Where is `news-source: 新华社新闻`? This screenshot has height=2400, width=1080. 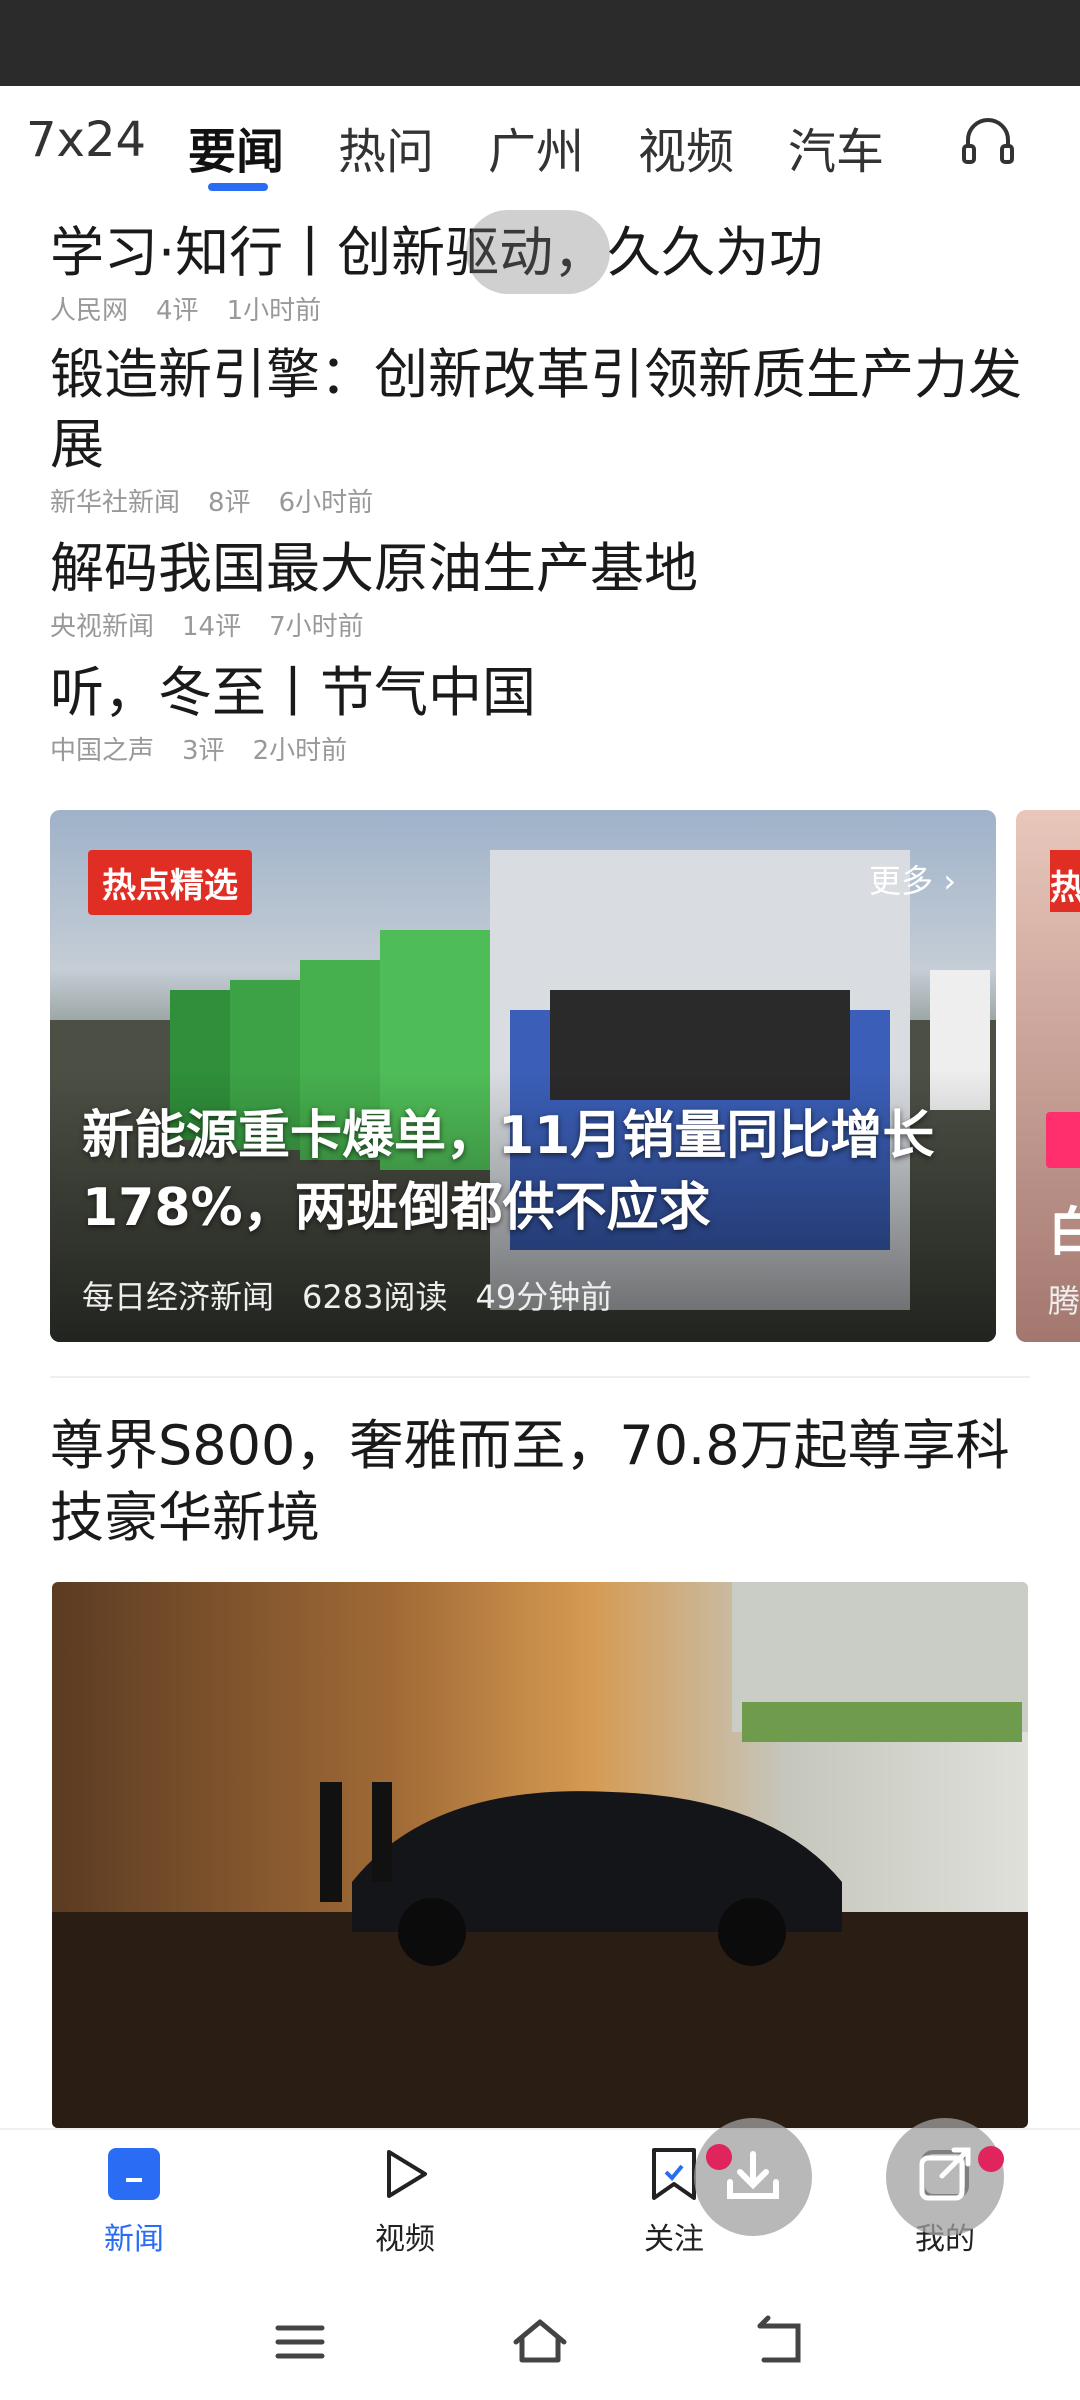 news-source: 新华社新闻 is located at coordinates (115, 503).